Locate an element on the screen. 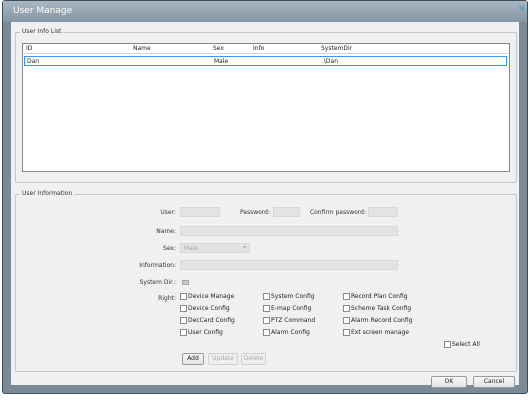  close-icon: ✕ is located at coordinates (522, 9).